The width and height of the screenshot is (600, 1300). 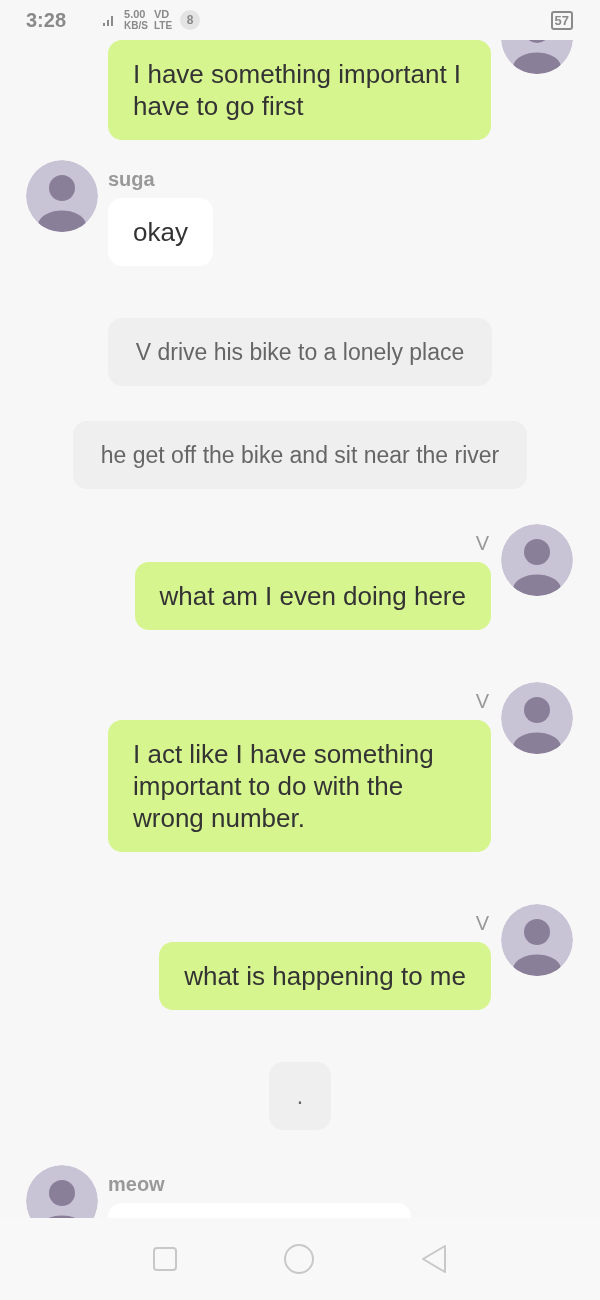 What do you see at coordinates (312, 596) in the screenshot?
I see `message-text: what am I even doing here` at bounding box center [312, 596].